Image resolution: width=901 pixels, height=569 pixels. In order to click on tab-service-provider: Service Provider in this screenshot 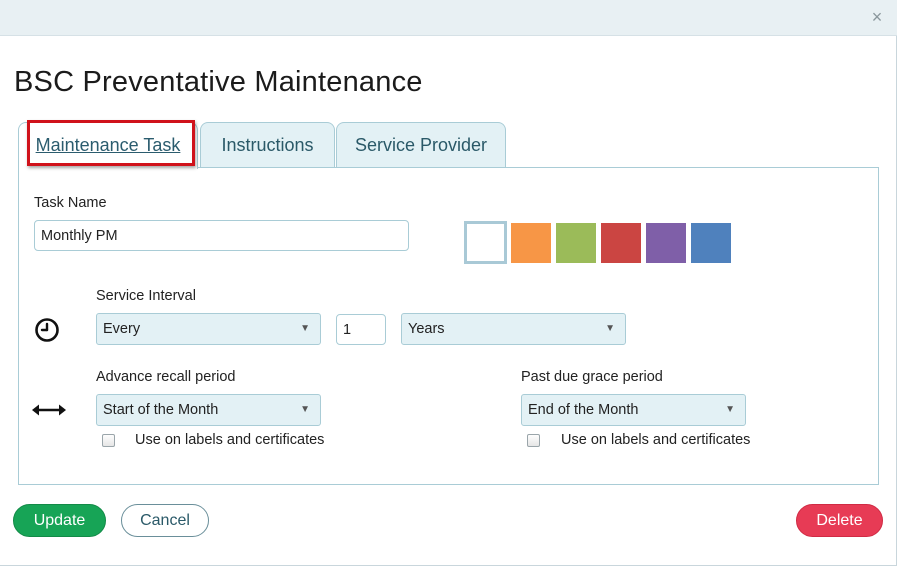, I will do `click(421, 145)`.